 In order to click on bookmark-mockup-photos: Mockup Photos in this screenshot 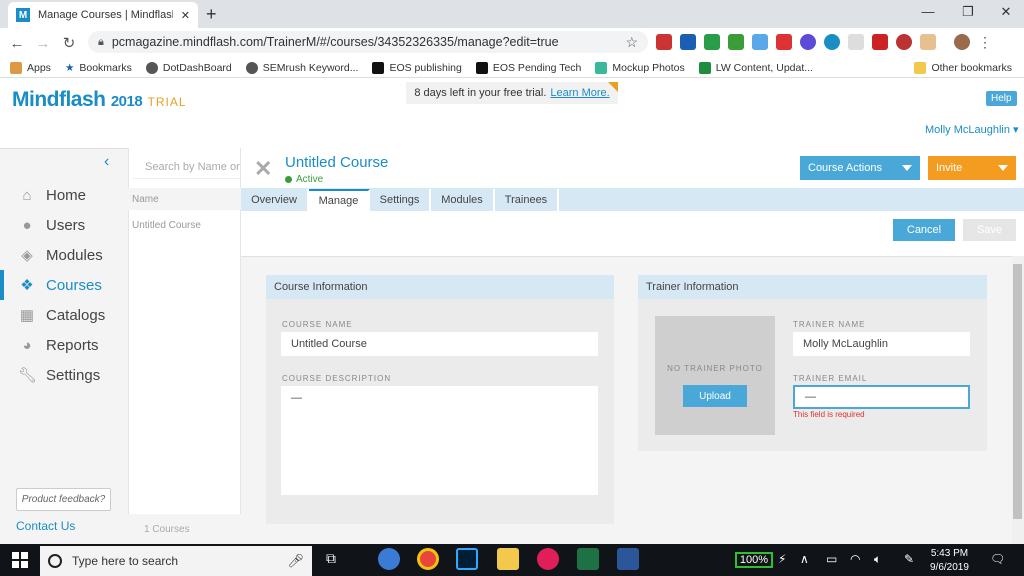, I will do `click(640, 67)`.